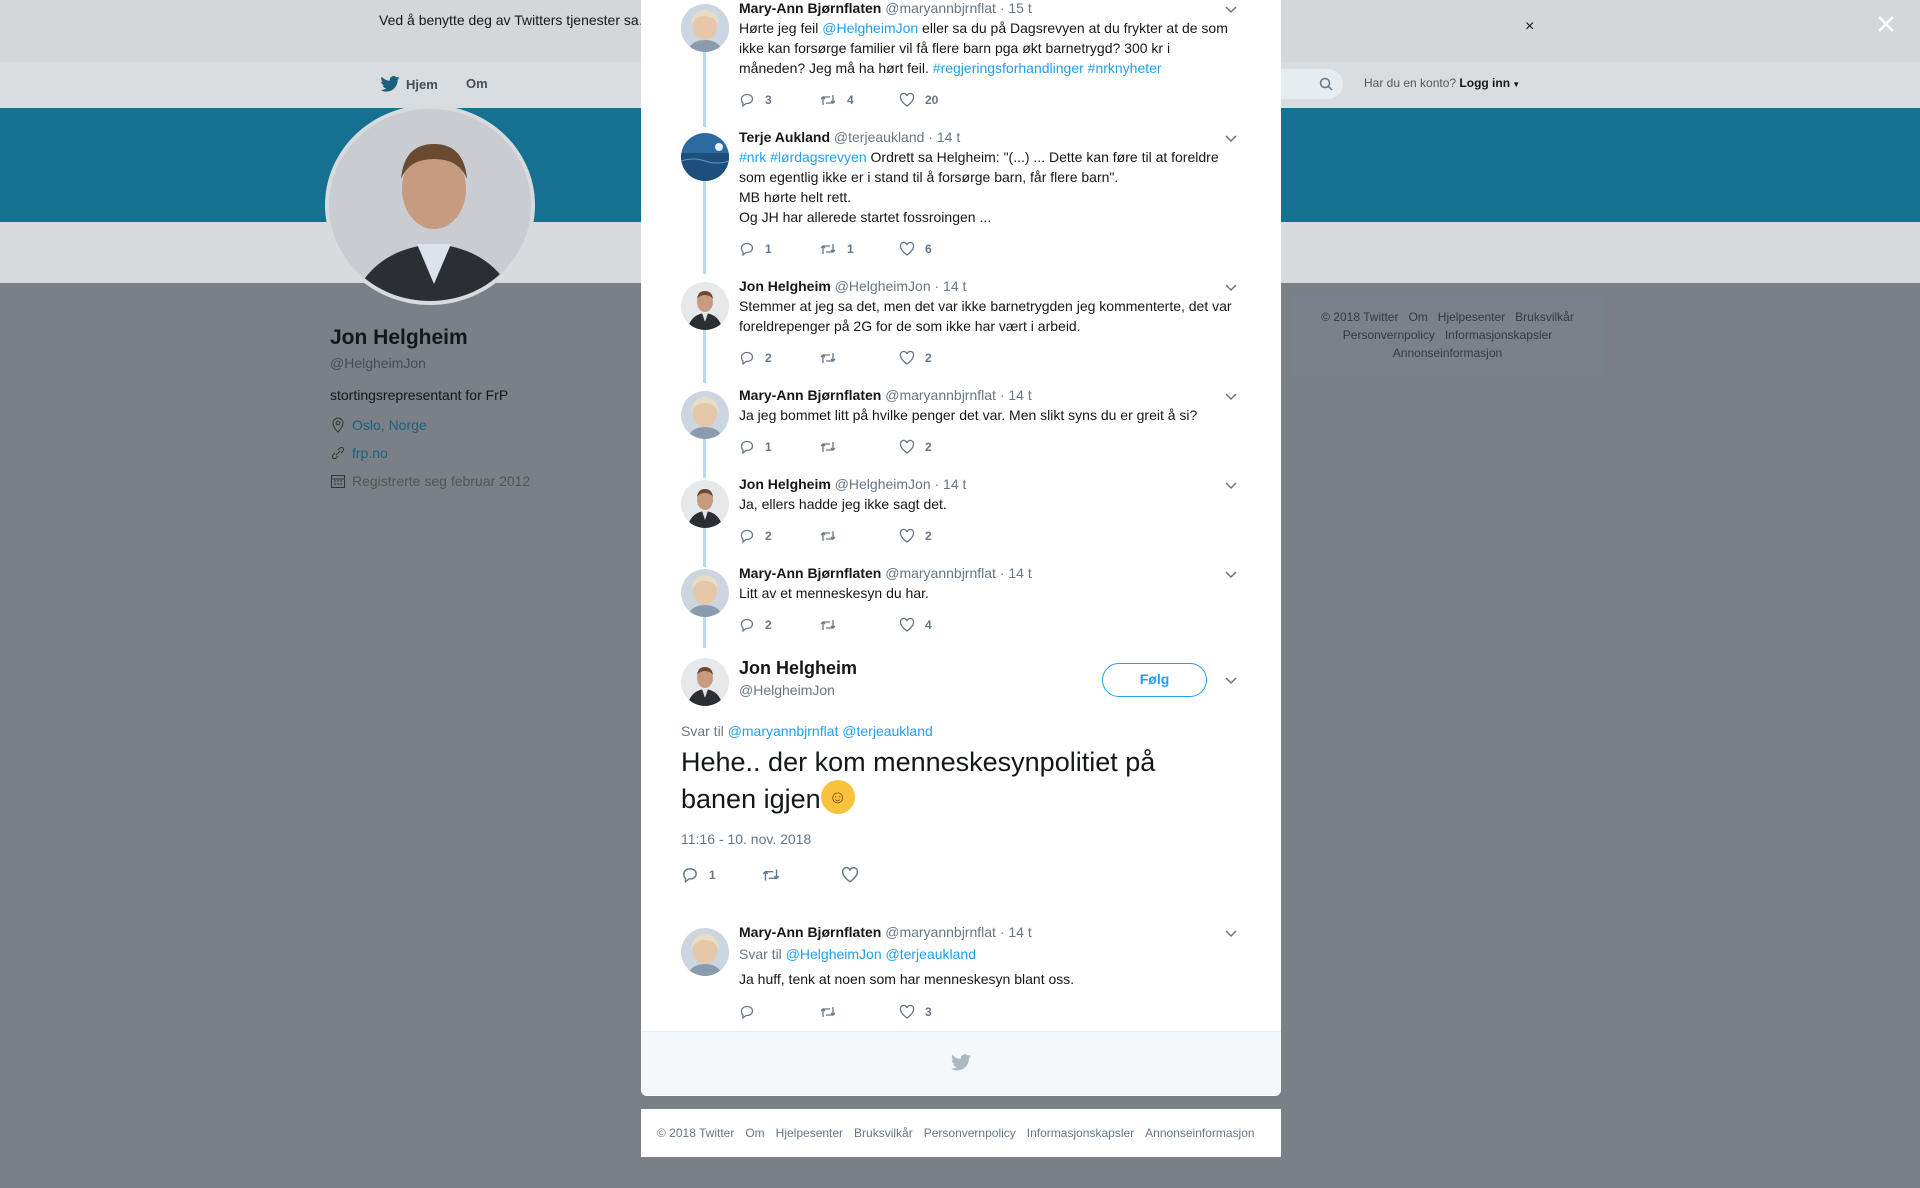 The width and height of the screenshot is (1920, 1188). What do you see at coordinates (430, 205) in the screenshot?
I see `profile-avatar` at bounding box center [430, 205].